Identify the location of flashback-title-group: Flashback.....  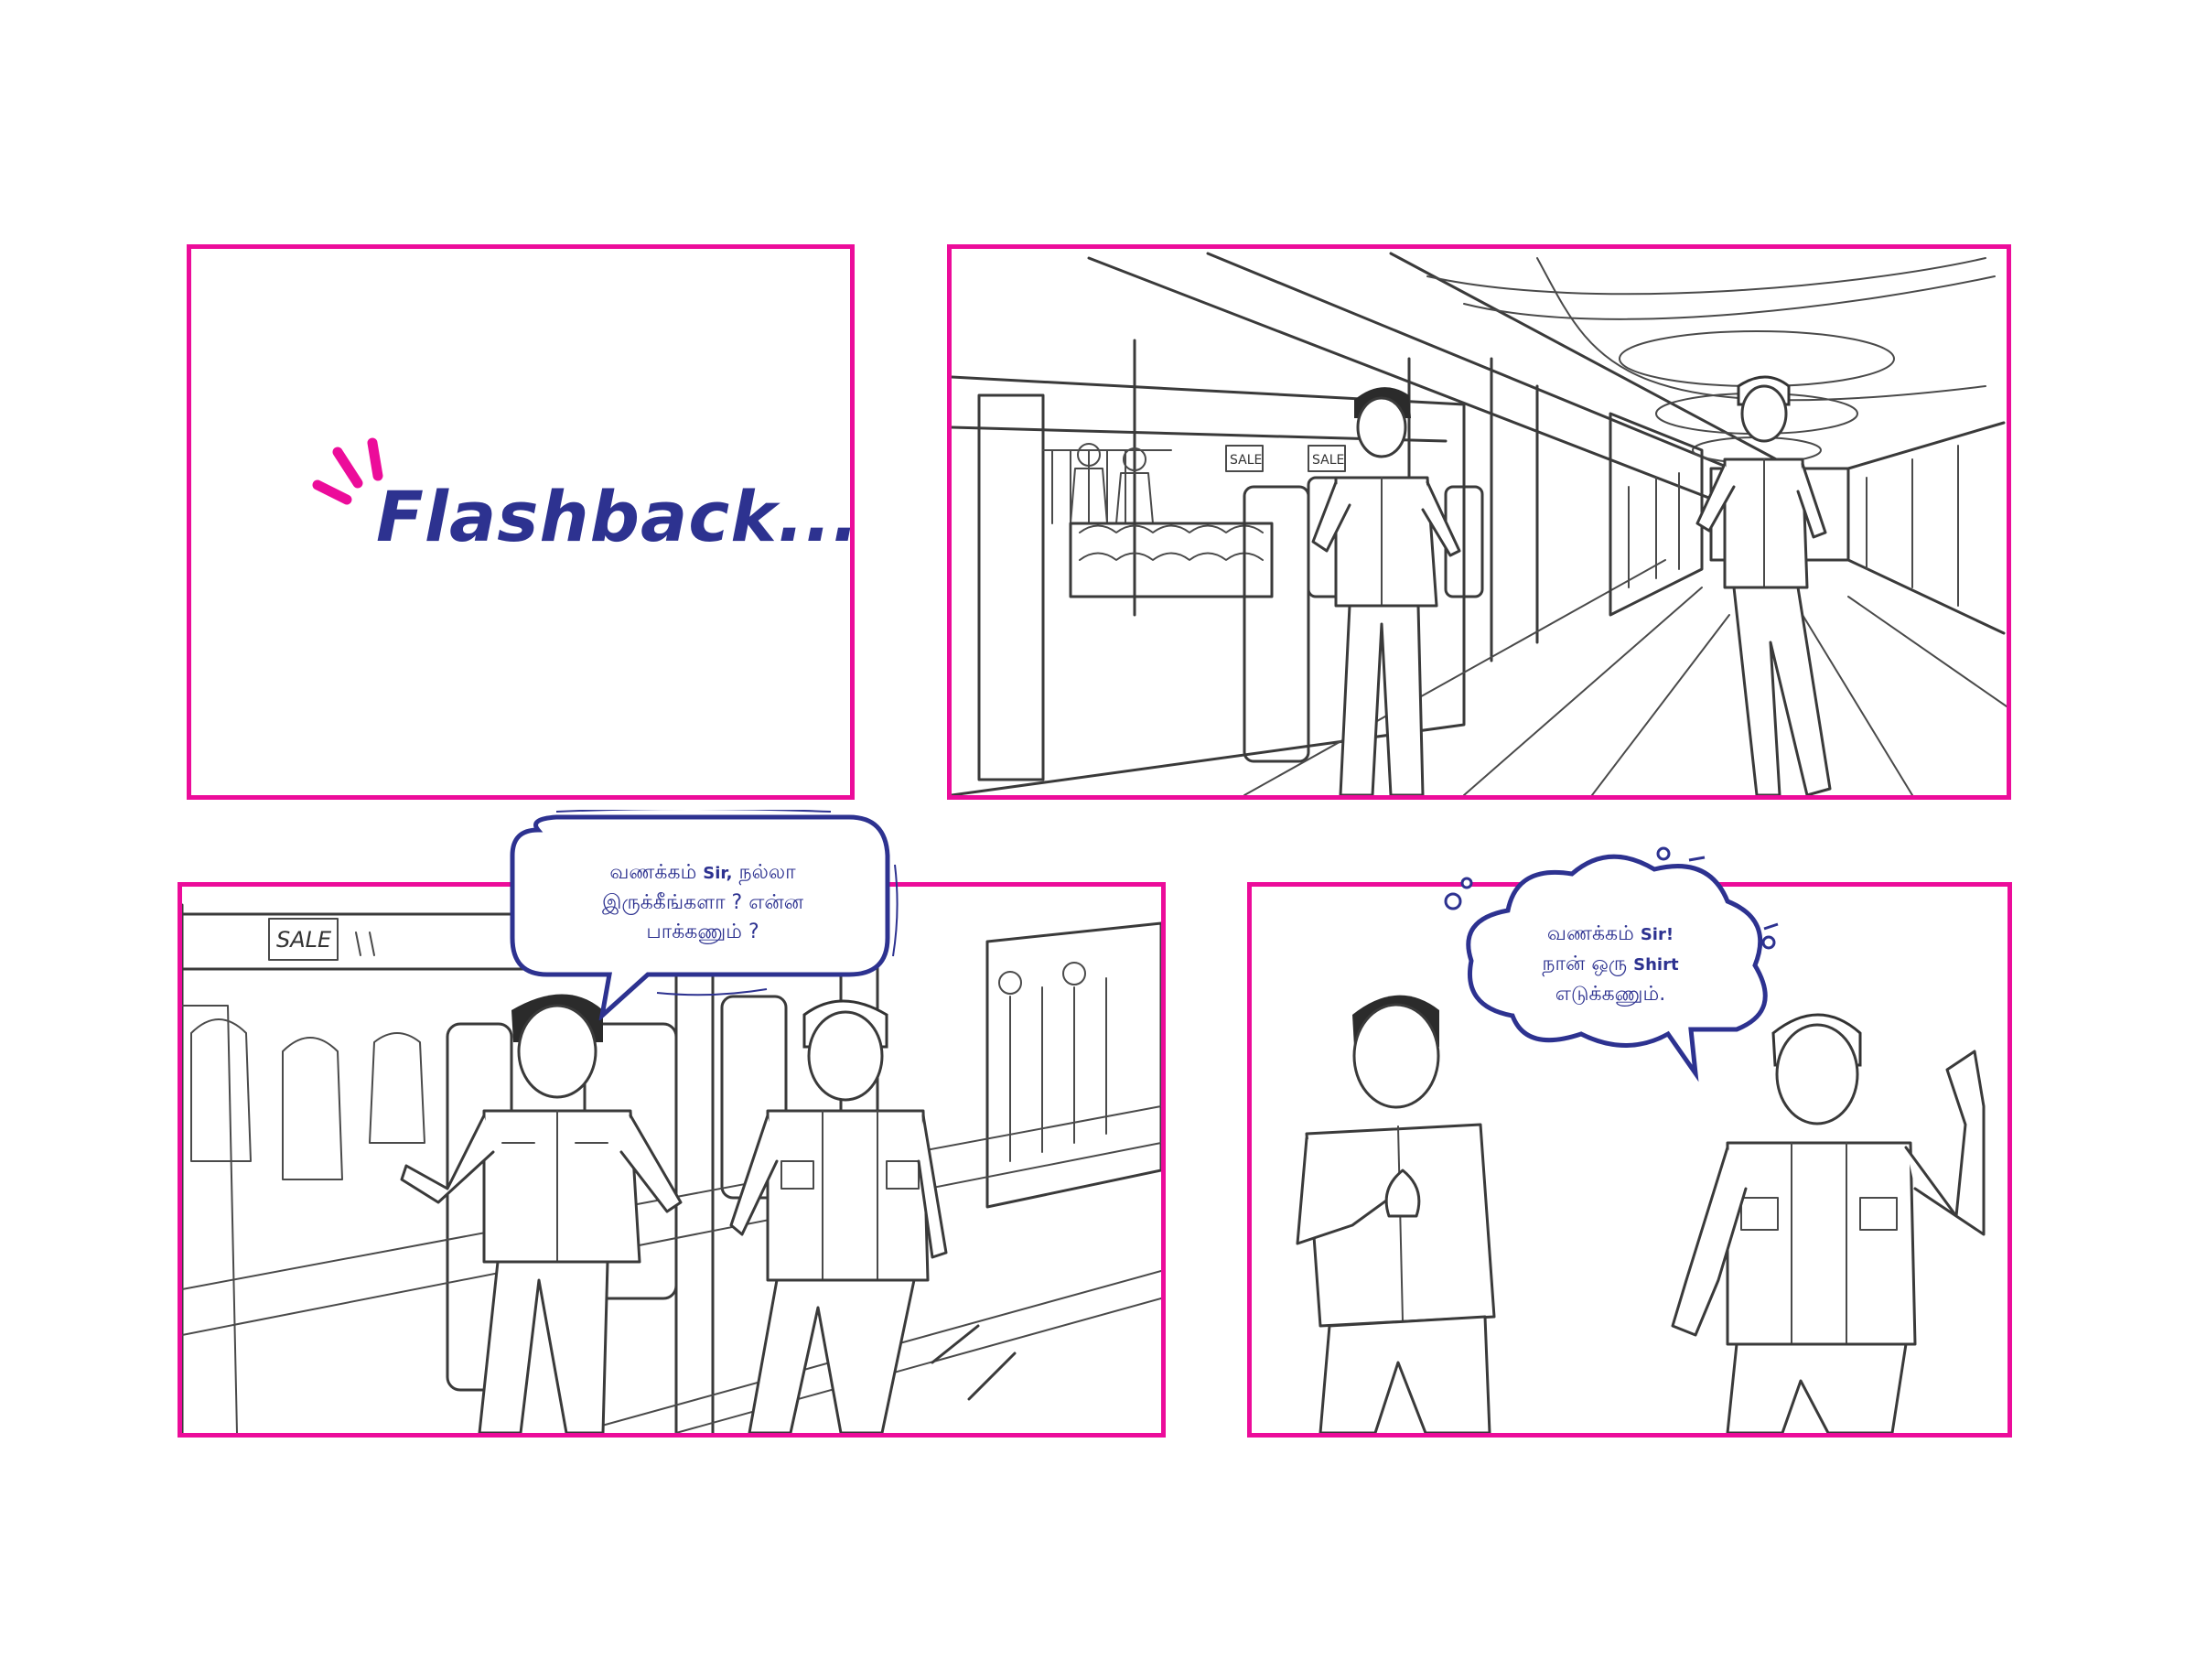
(580, 500).